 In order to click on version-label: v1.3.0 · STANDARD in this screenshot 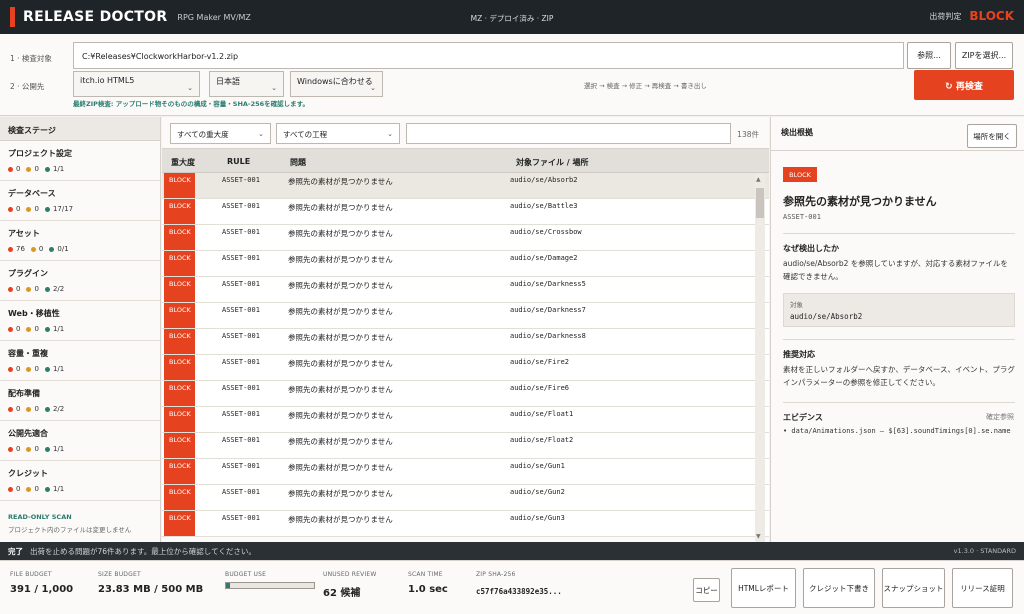, I will do `click(984, 551)`.